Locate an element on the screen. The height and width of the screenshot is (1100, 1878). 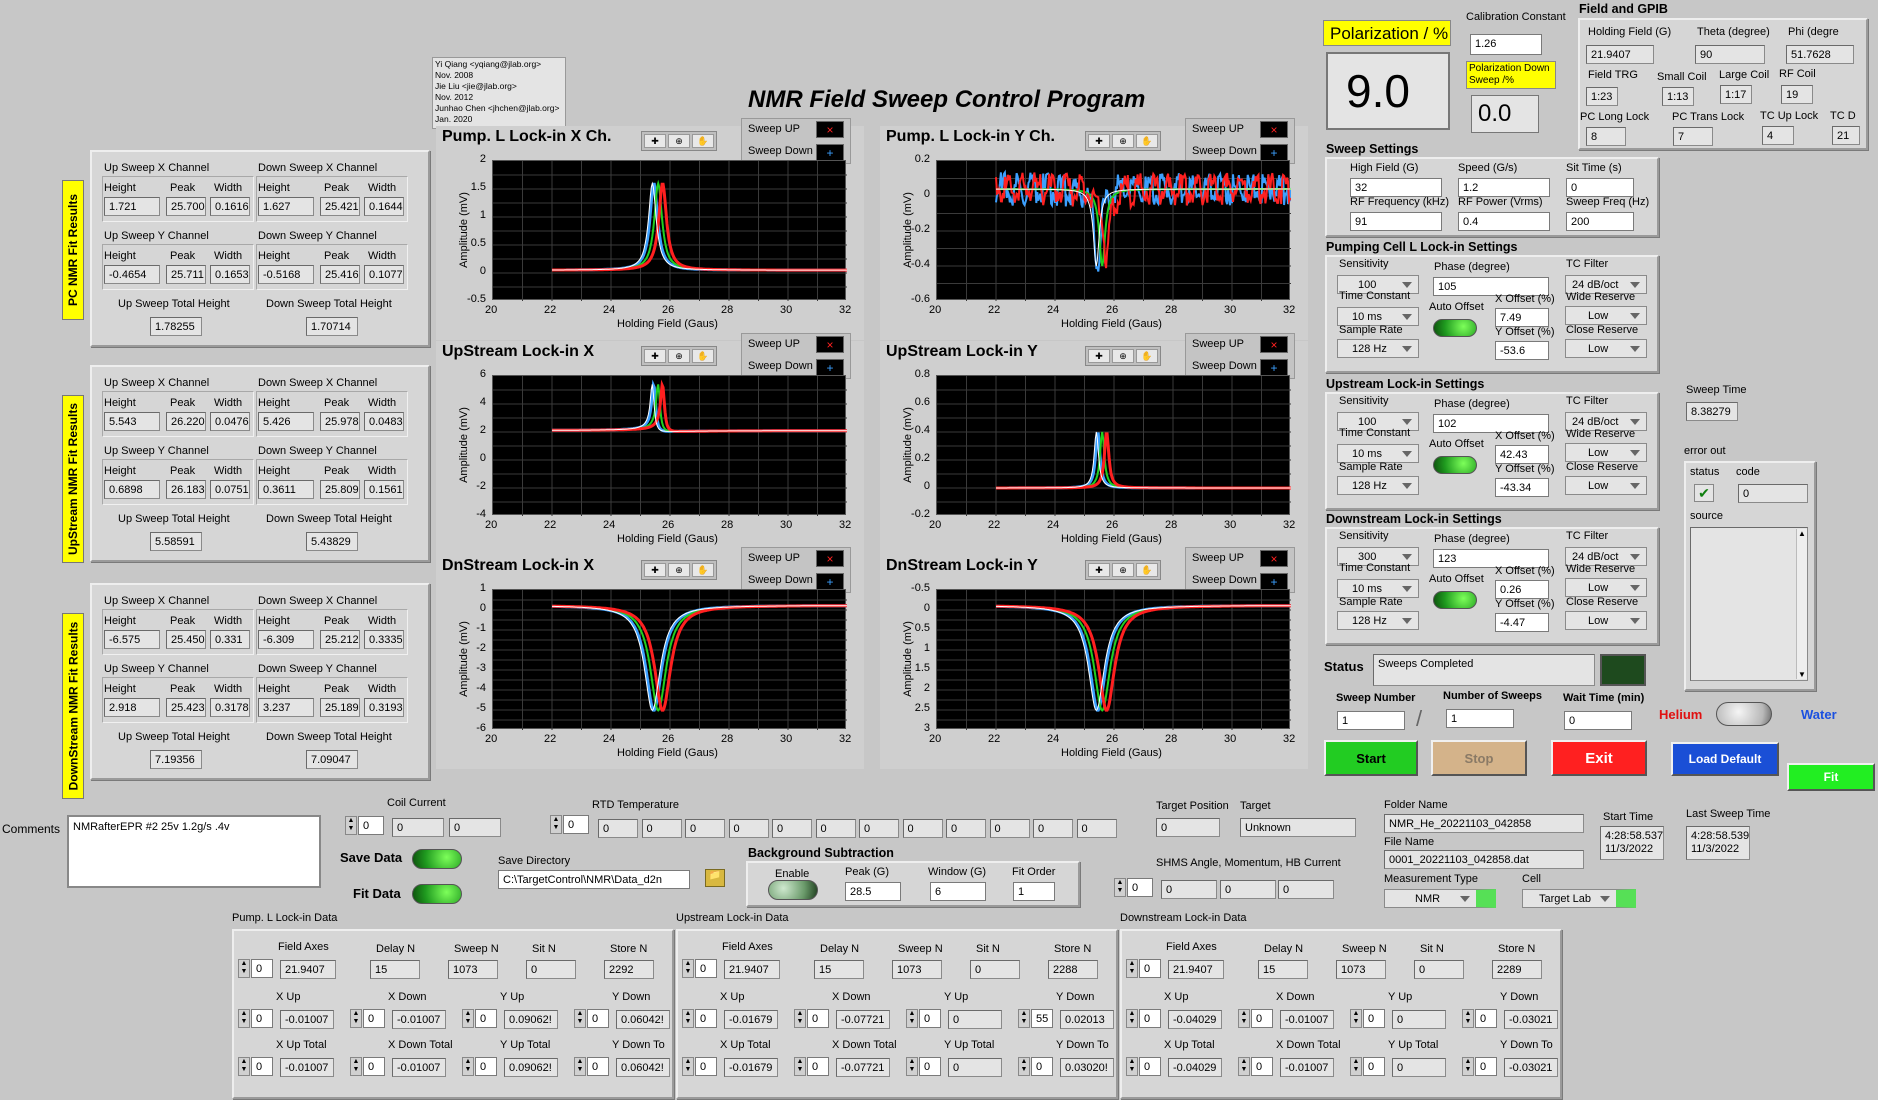
fit-results-tab: UpStream NMR Fit Results is located at coordinates (73, 479).